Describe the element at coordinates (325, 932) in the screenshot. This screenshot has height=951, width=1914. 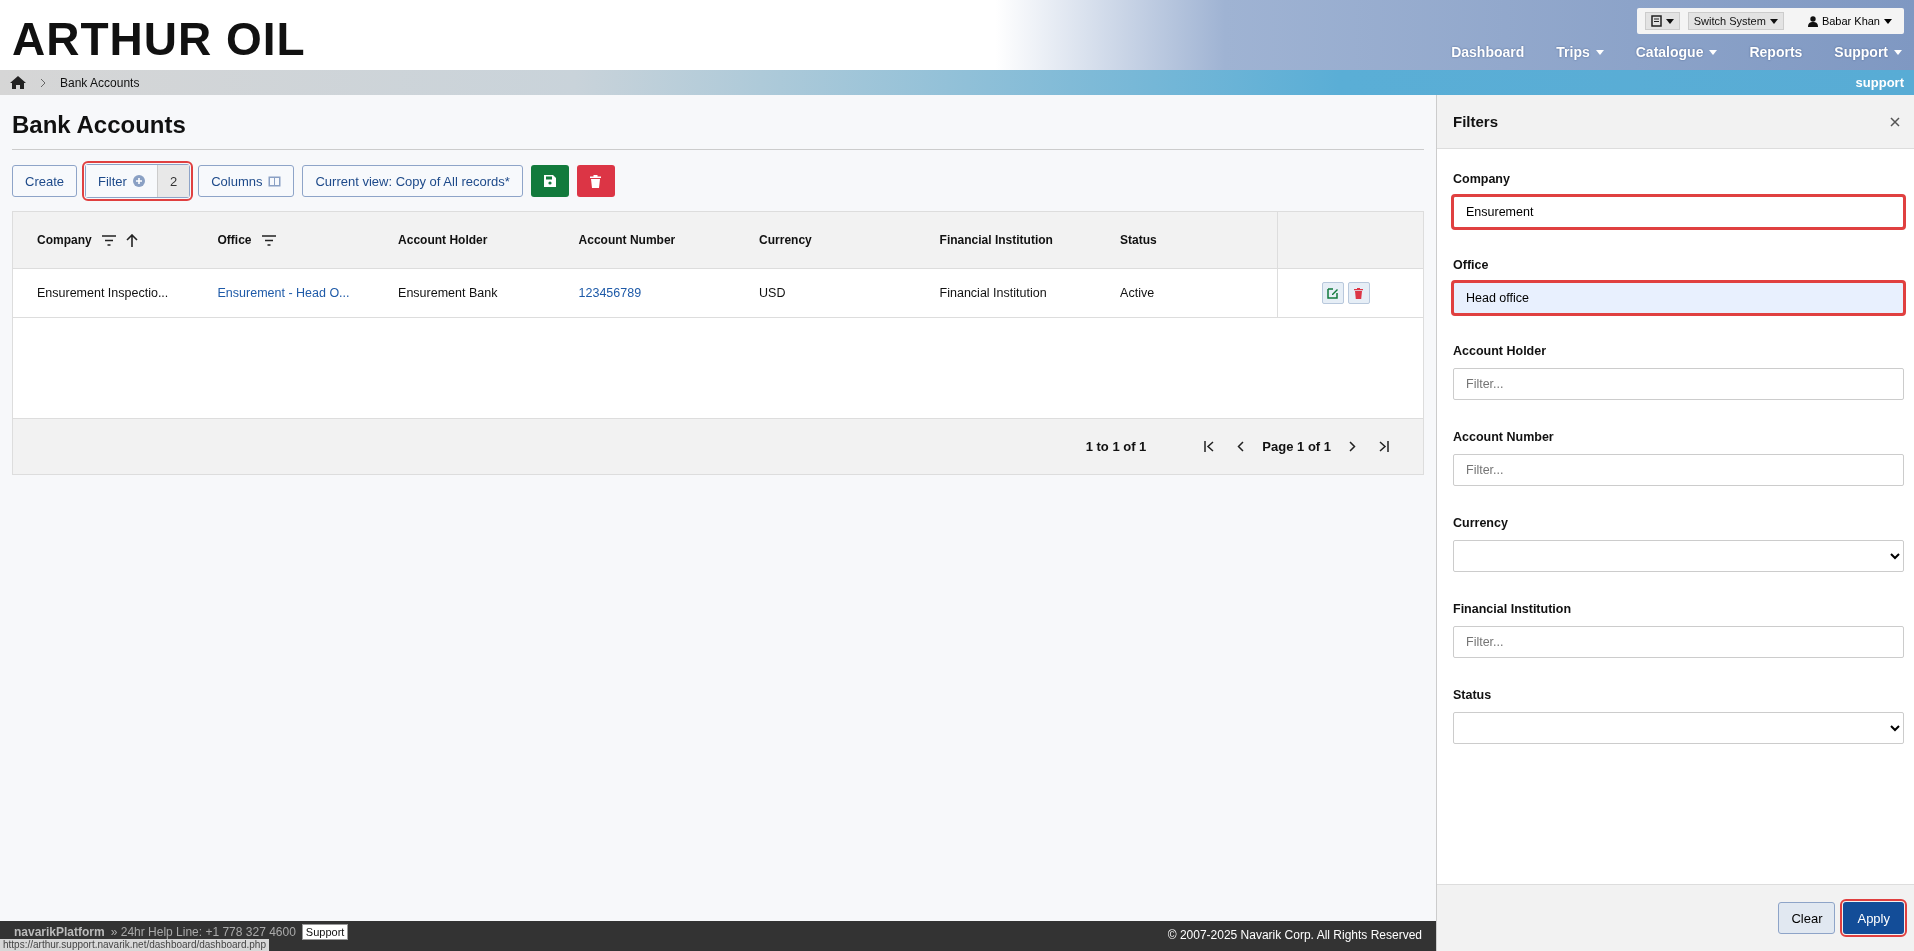
I see `support-button: Support` at that location.